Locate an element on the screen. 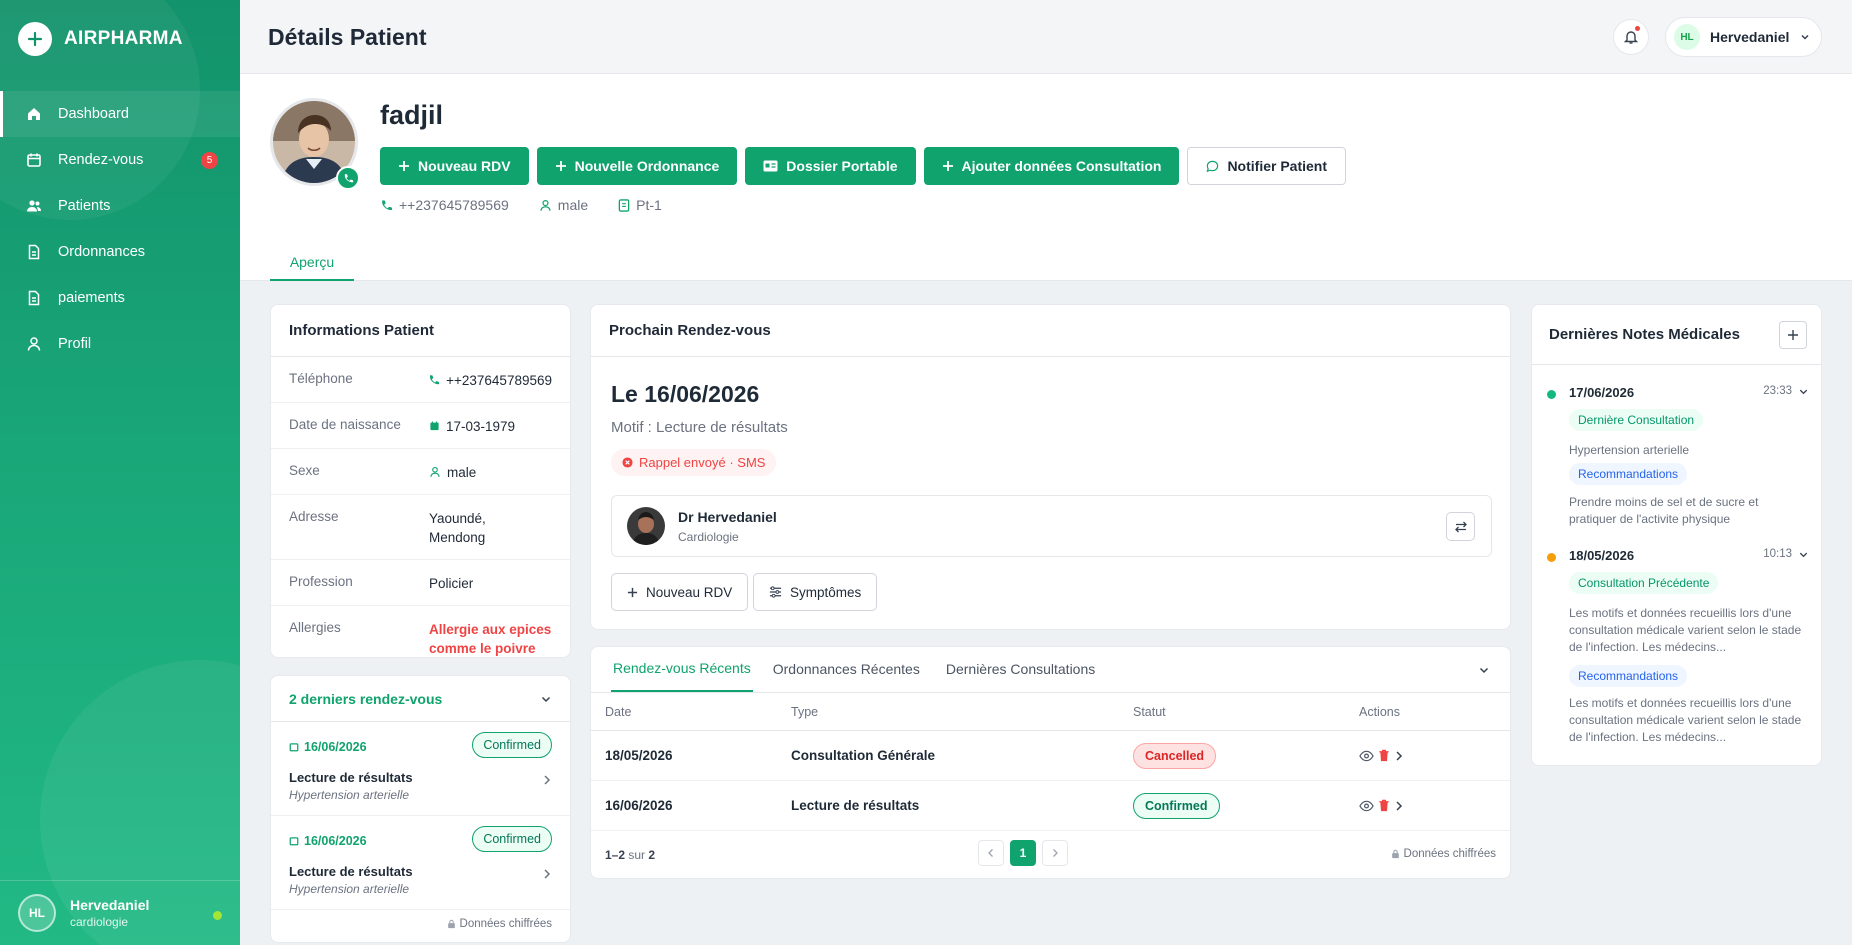 Image resolution: width=1852 pixels, height=945 pixels. brand-name: AIRPHARMA is located at coordinates (123, 38).